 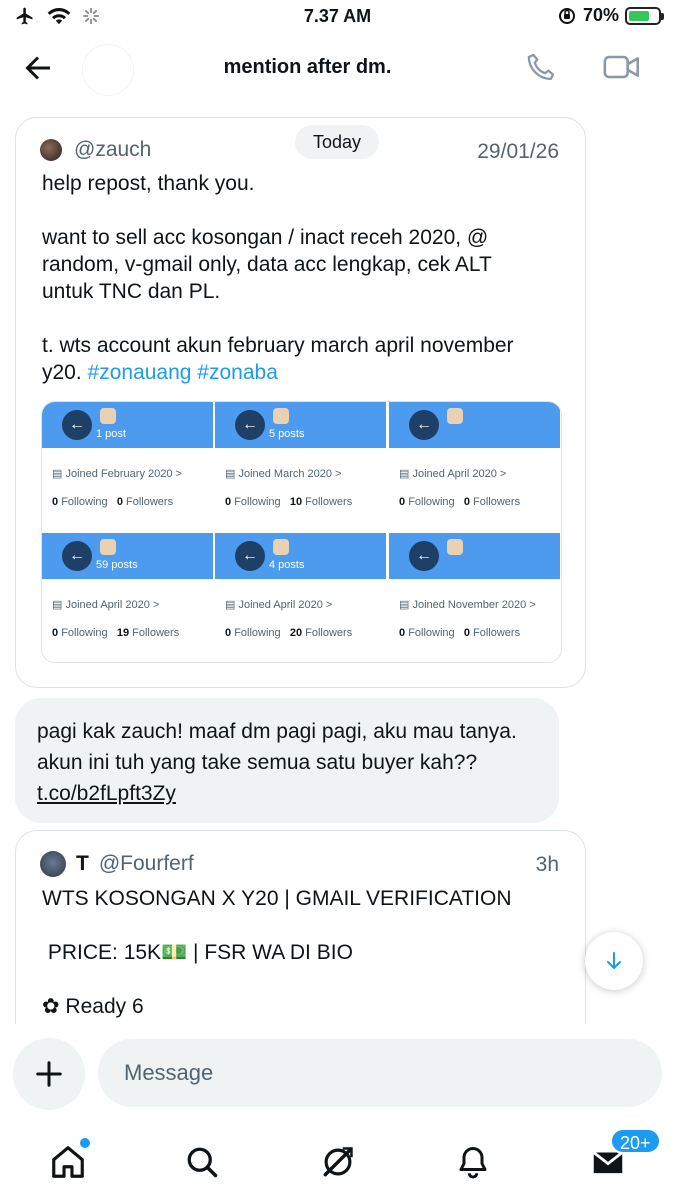 I want to click on date-divider: Today, so click(x=337, y=142).